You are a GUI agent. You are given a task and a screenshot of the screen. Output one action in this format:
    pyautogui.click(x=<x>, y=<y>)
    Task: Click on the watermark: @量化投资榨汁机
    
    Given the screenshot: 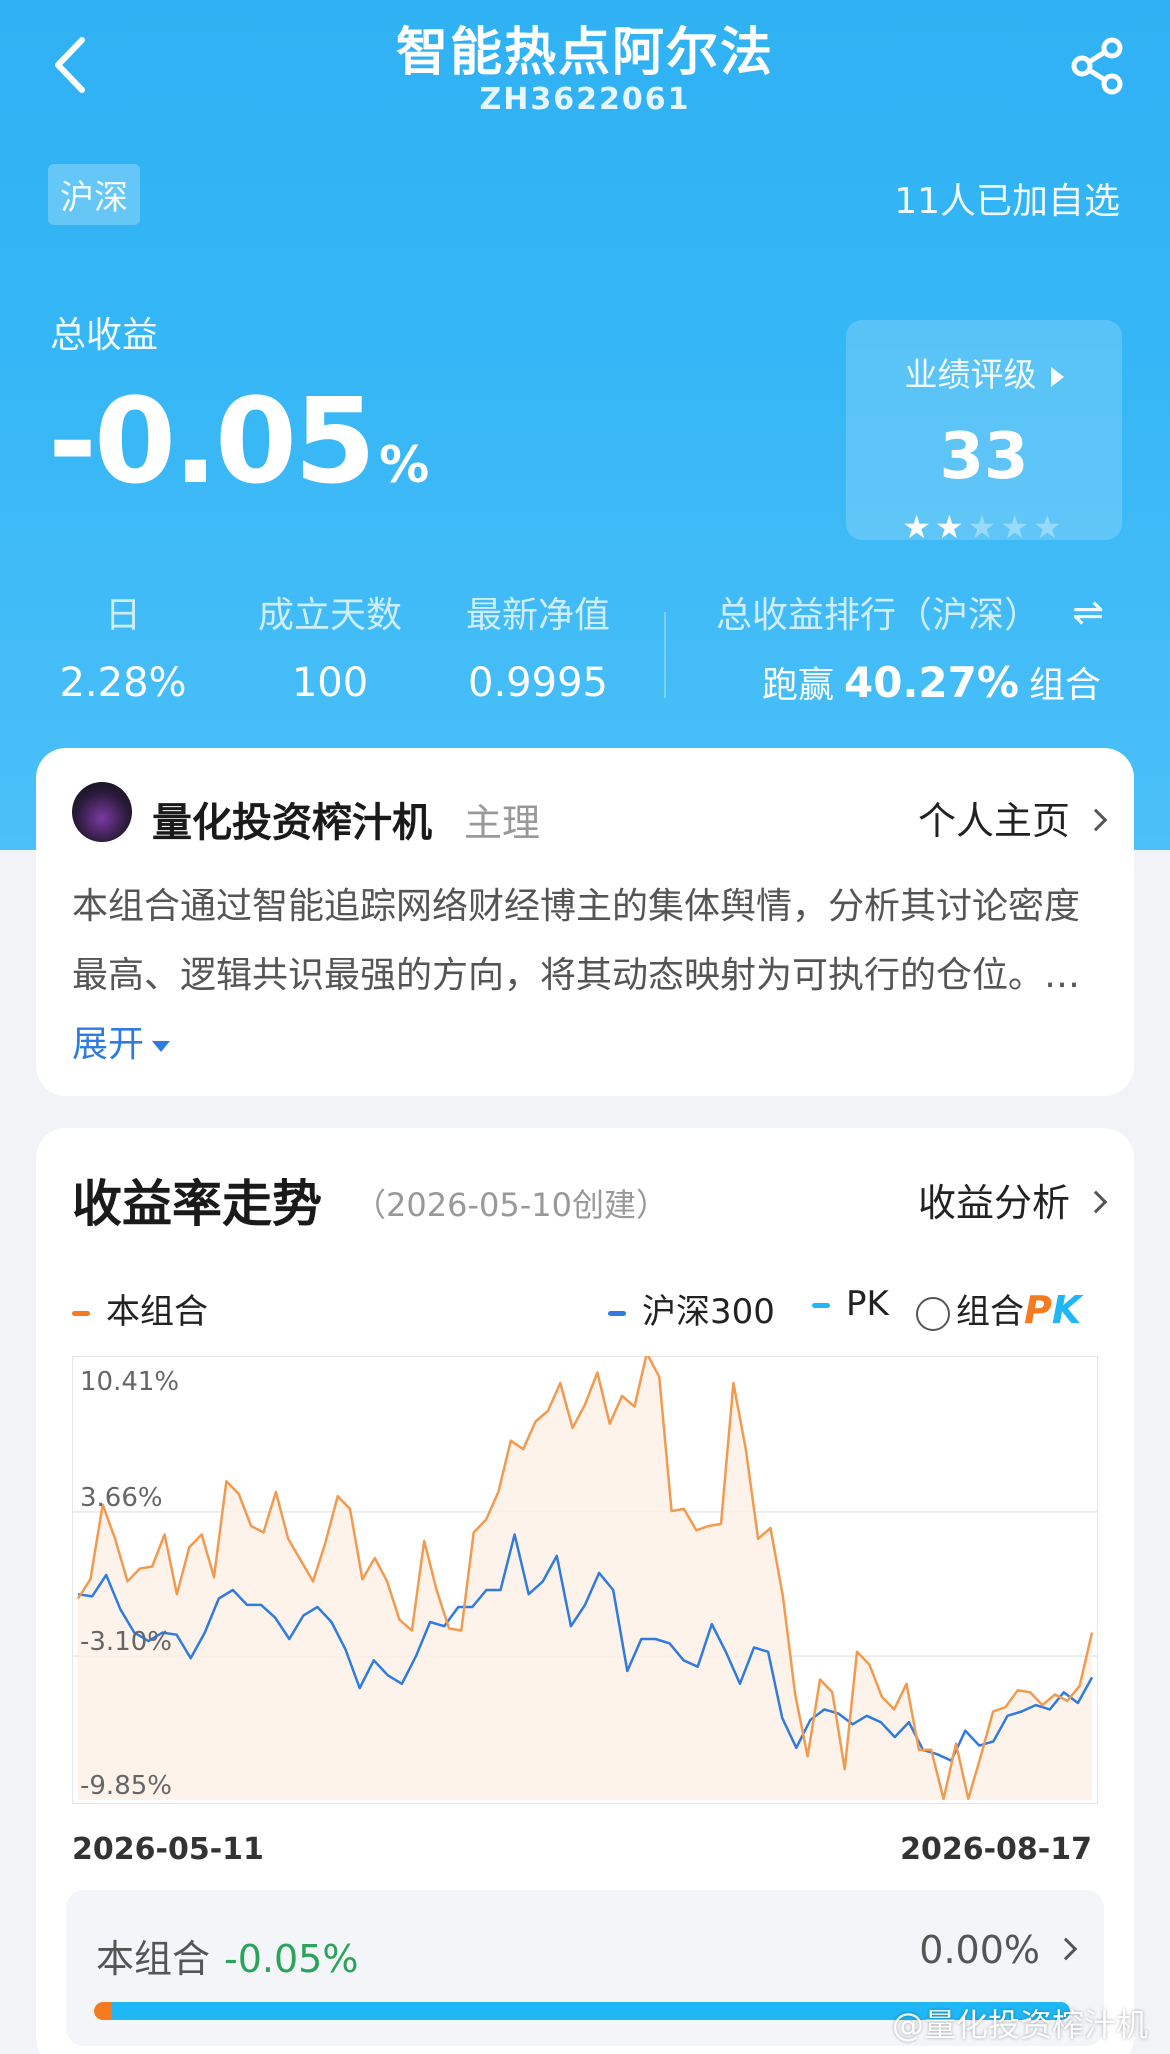 What is the action you would take?
    pyautogui.click(x=1019, y=2025)
    